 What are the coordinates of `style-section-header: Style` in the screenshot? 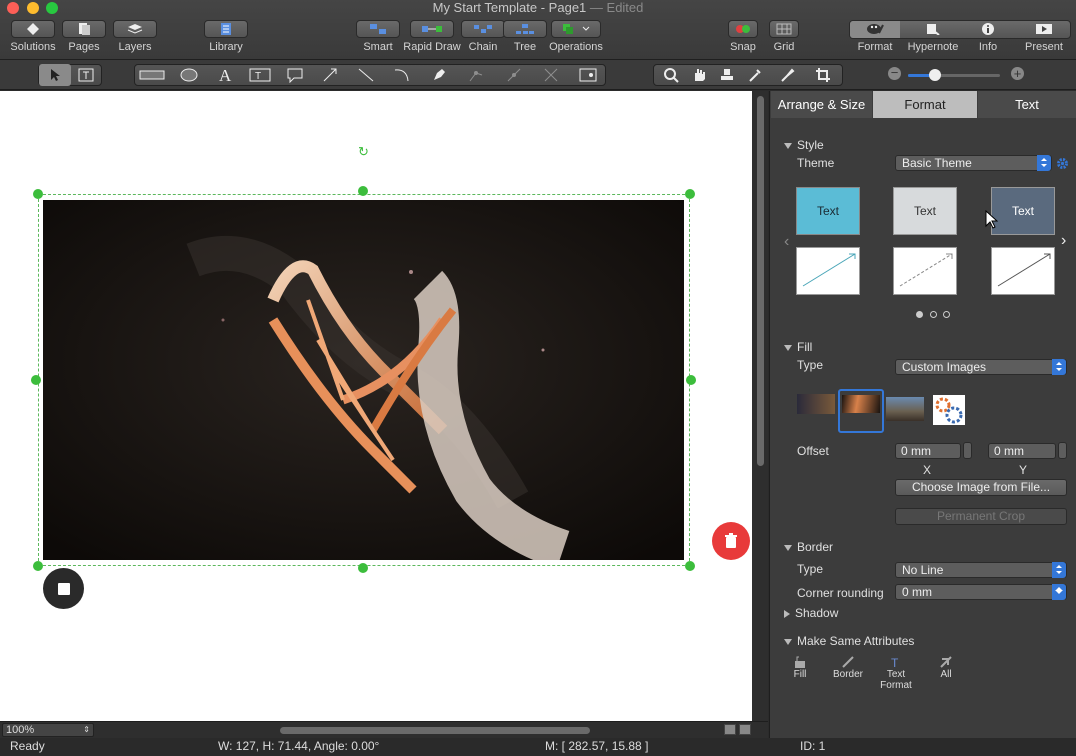 It's located at (804, 145).